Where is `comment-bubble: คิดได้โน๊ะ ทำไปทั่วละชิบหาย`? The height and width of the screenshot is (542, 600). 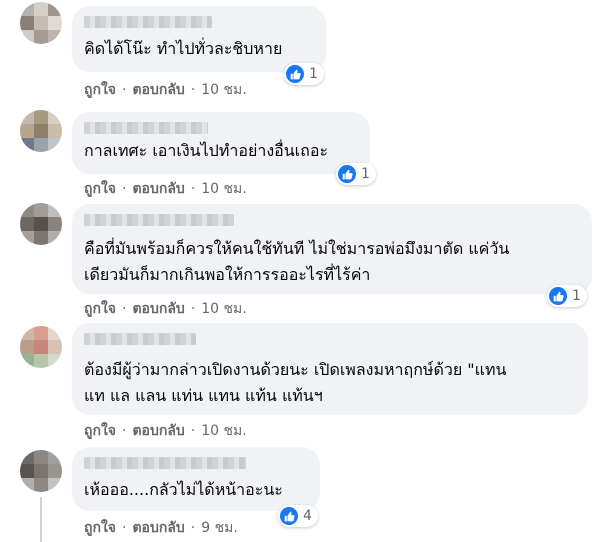
comment-bubble: คิดได้โน๊ะ ทำไปทั่วละชิบหาย is located at coordinates (199, 39).